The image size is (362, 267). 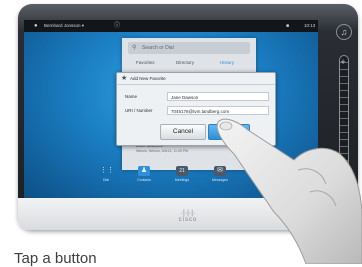 I want to click on contact-detail: Nelson, Nelson, 5/5/14, 11:05 PM, so click(x=162, y=151).